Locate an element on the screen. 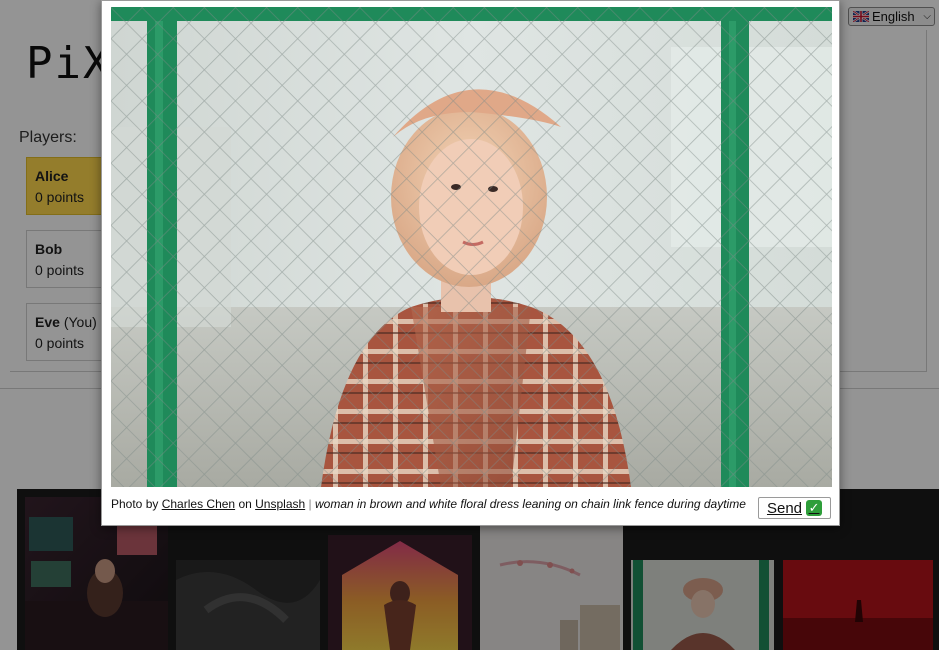  unsplash-link: Unsplash is located at coordinates (280, 504).